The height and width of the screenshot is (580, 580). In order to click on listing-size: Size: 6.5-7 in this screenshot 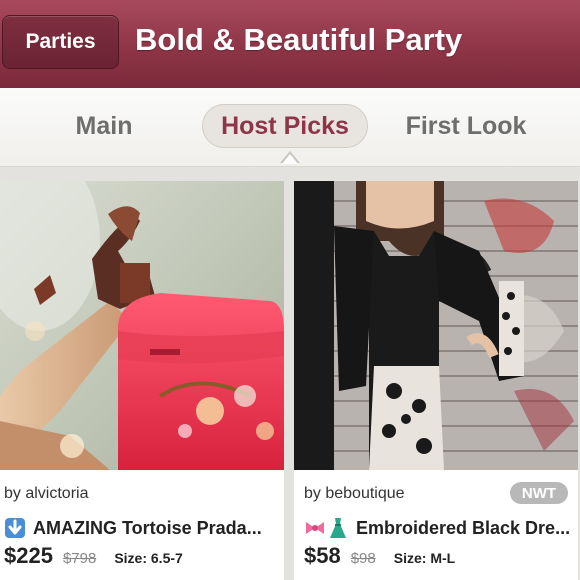, I will do `click(148, 558)`.